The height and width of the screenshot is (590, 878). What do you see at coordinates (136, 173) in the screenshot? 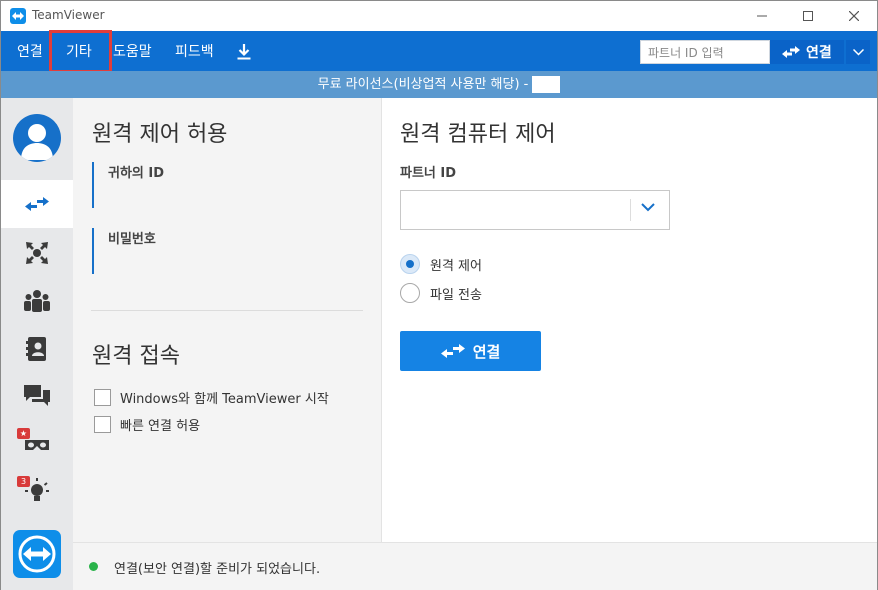
I see `your-id-label: 귀하의 ID` at bounding box center [136, 173].